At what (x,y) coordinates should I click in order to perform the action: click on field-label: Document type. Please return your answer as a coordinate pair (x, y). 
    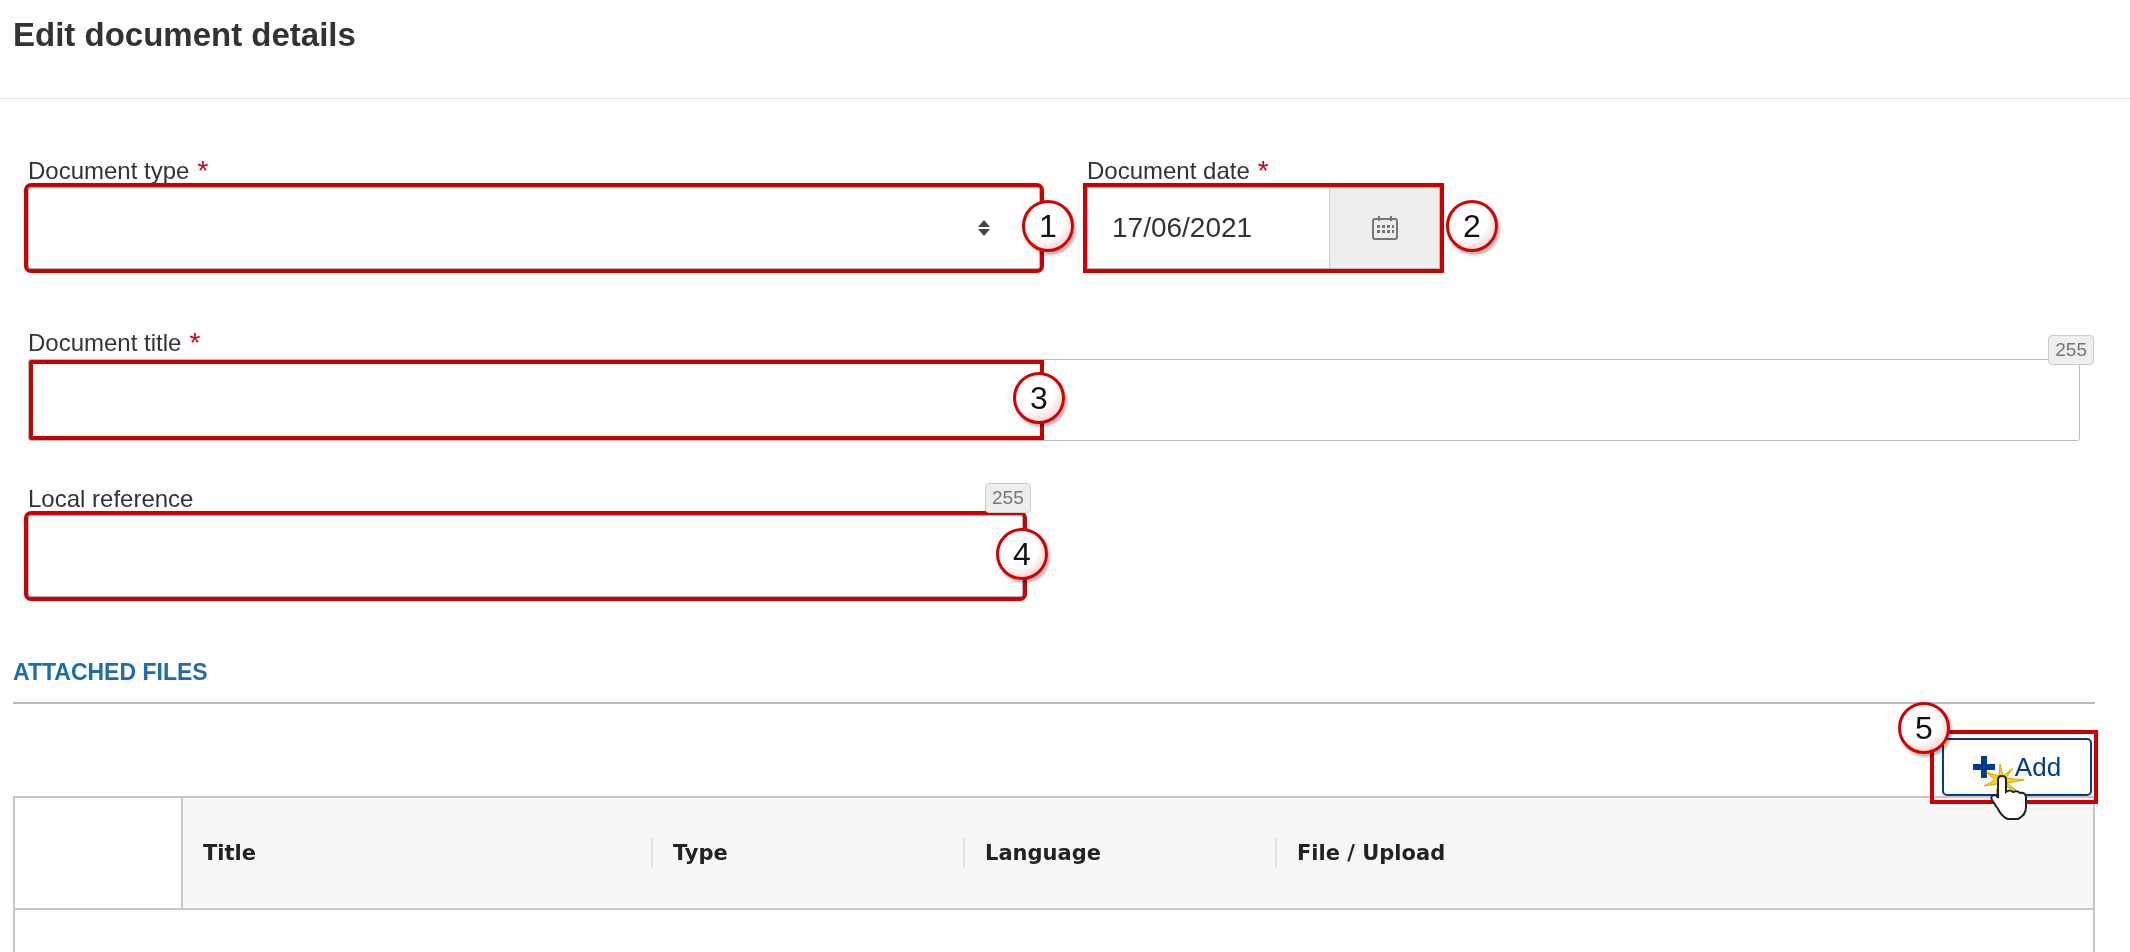
    Looking at the image, I should click on (109, 171).